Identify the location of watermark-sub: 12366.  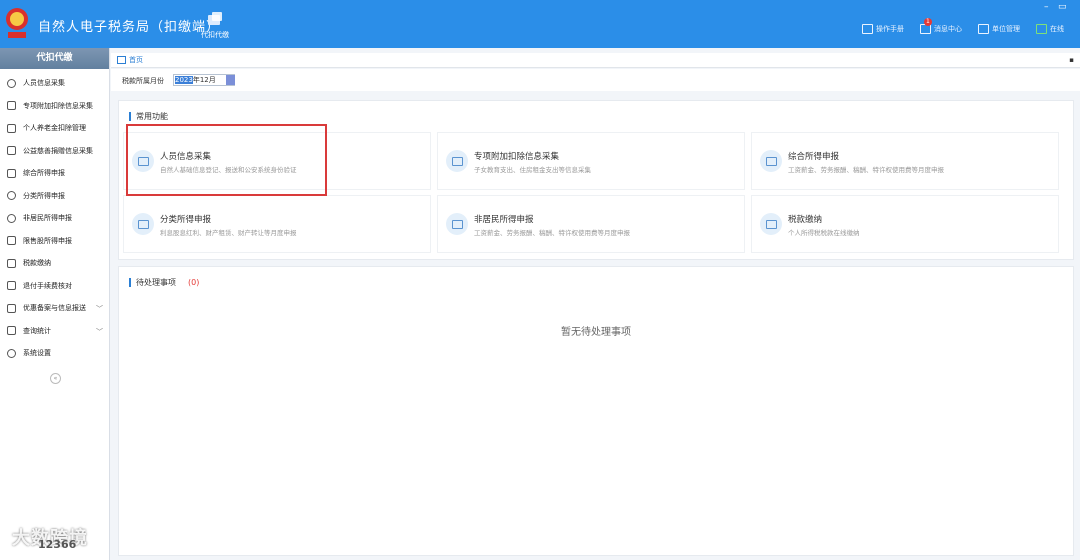
(57, 544).